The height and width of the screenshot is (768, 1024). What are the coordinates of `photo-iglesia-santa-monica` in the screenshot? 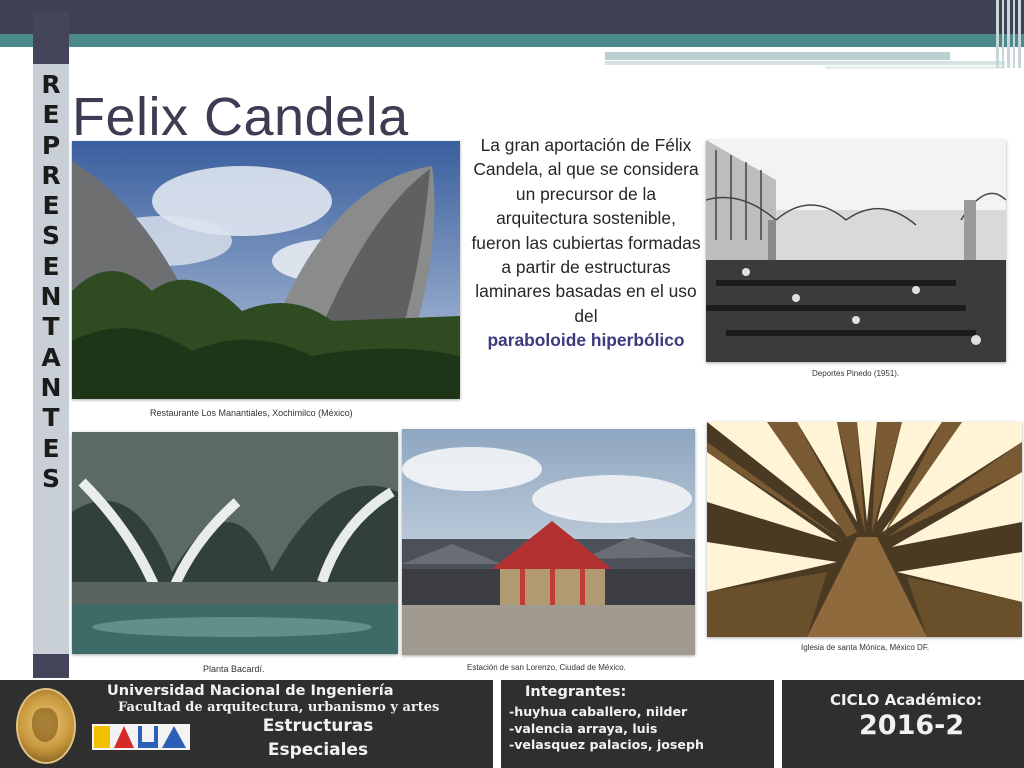 It's located at (864, 529).